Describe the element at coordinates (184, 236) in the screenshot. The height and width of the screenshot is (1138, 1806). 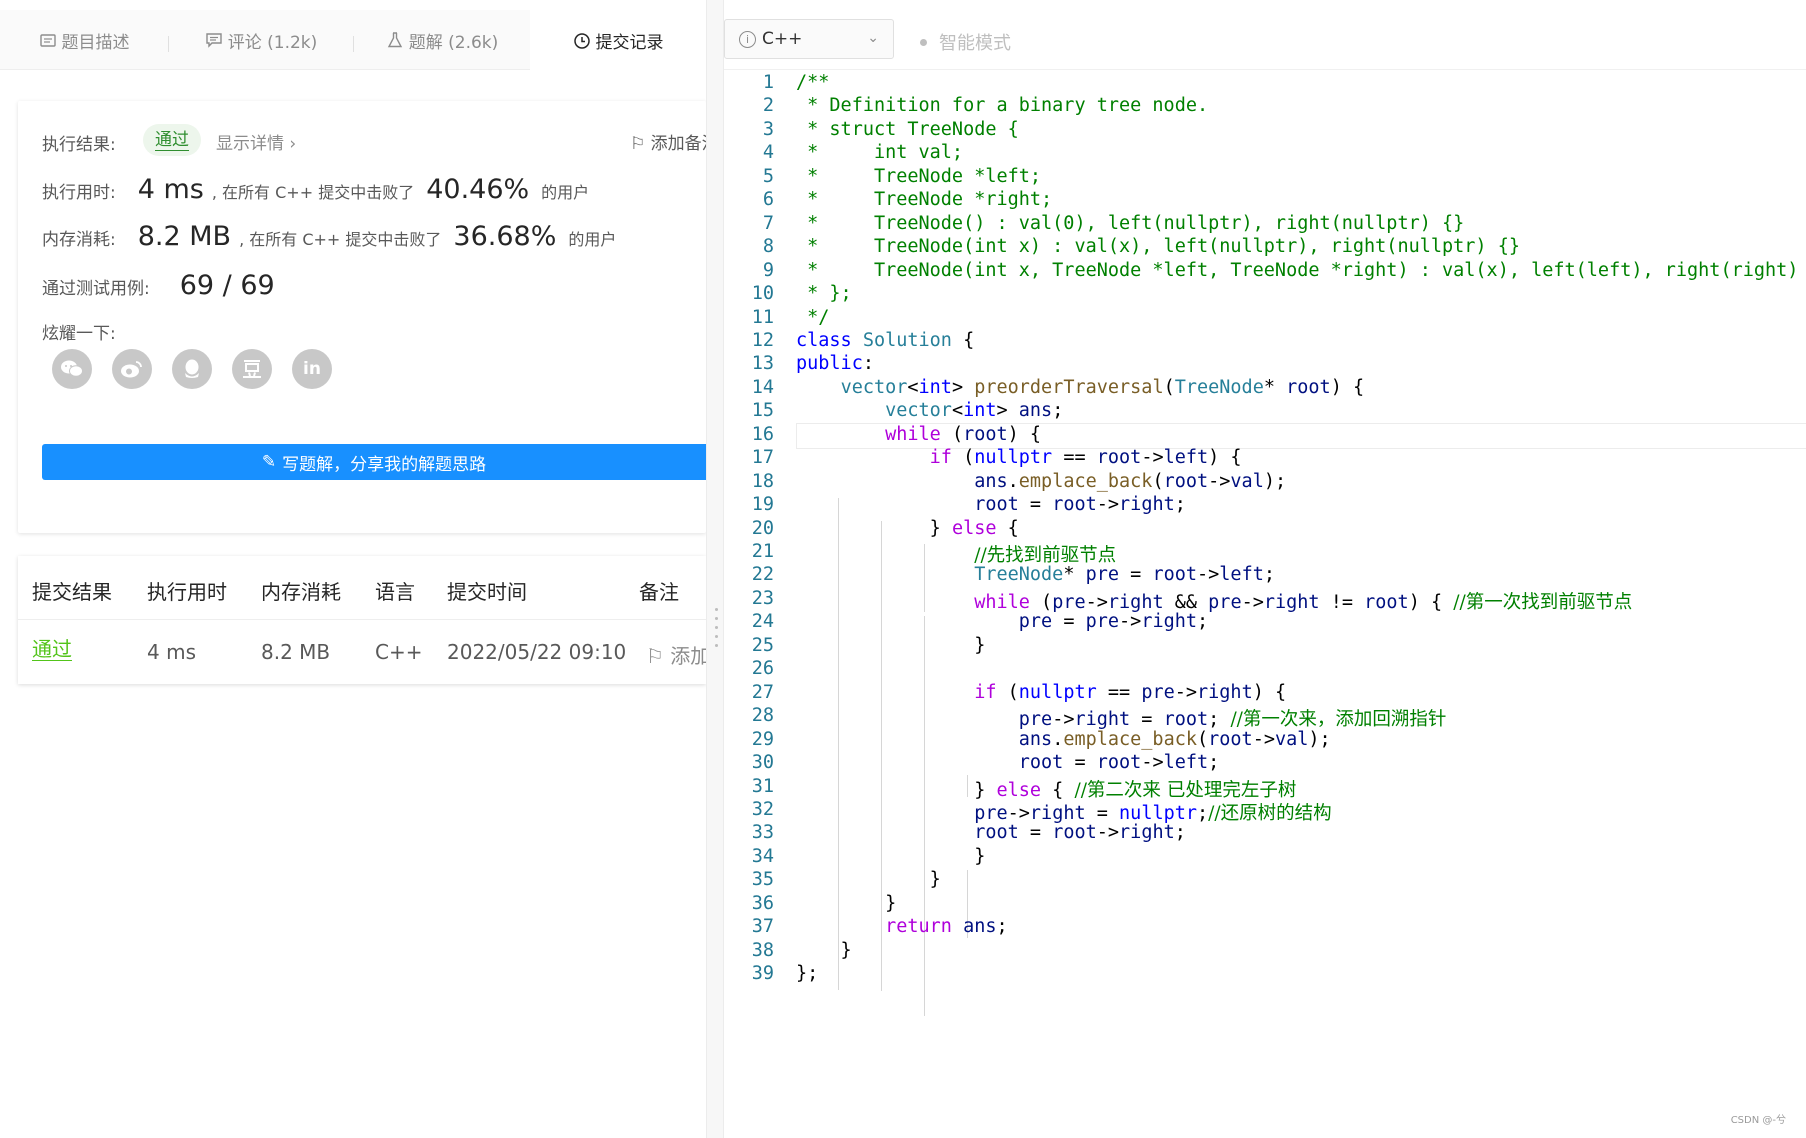
I see `memory-value: 8.2 MB` at that location.